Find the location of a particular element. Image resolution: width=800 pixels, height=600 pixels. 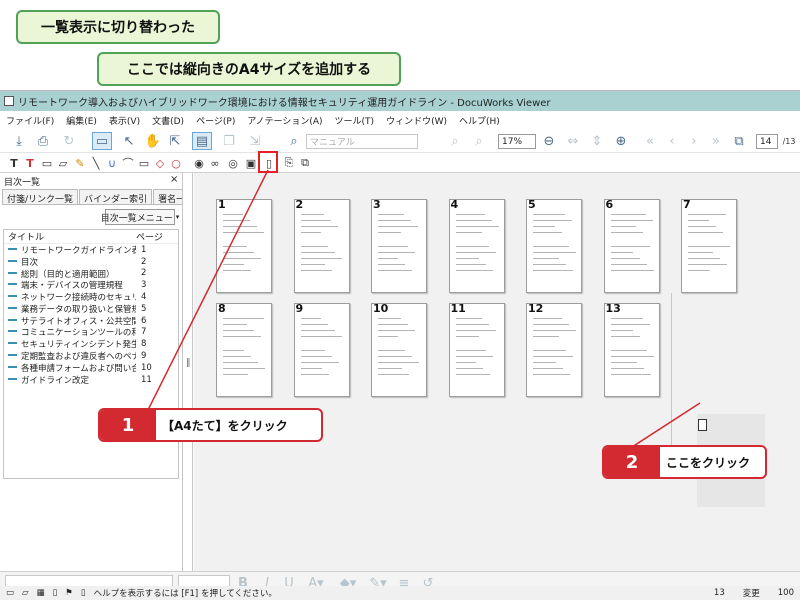

page-thumbnail: 5 is located at coordinates (554, 245).